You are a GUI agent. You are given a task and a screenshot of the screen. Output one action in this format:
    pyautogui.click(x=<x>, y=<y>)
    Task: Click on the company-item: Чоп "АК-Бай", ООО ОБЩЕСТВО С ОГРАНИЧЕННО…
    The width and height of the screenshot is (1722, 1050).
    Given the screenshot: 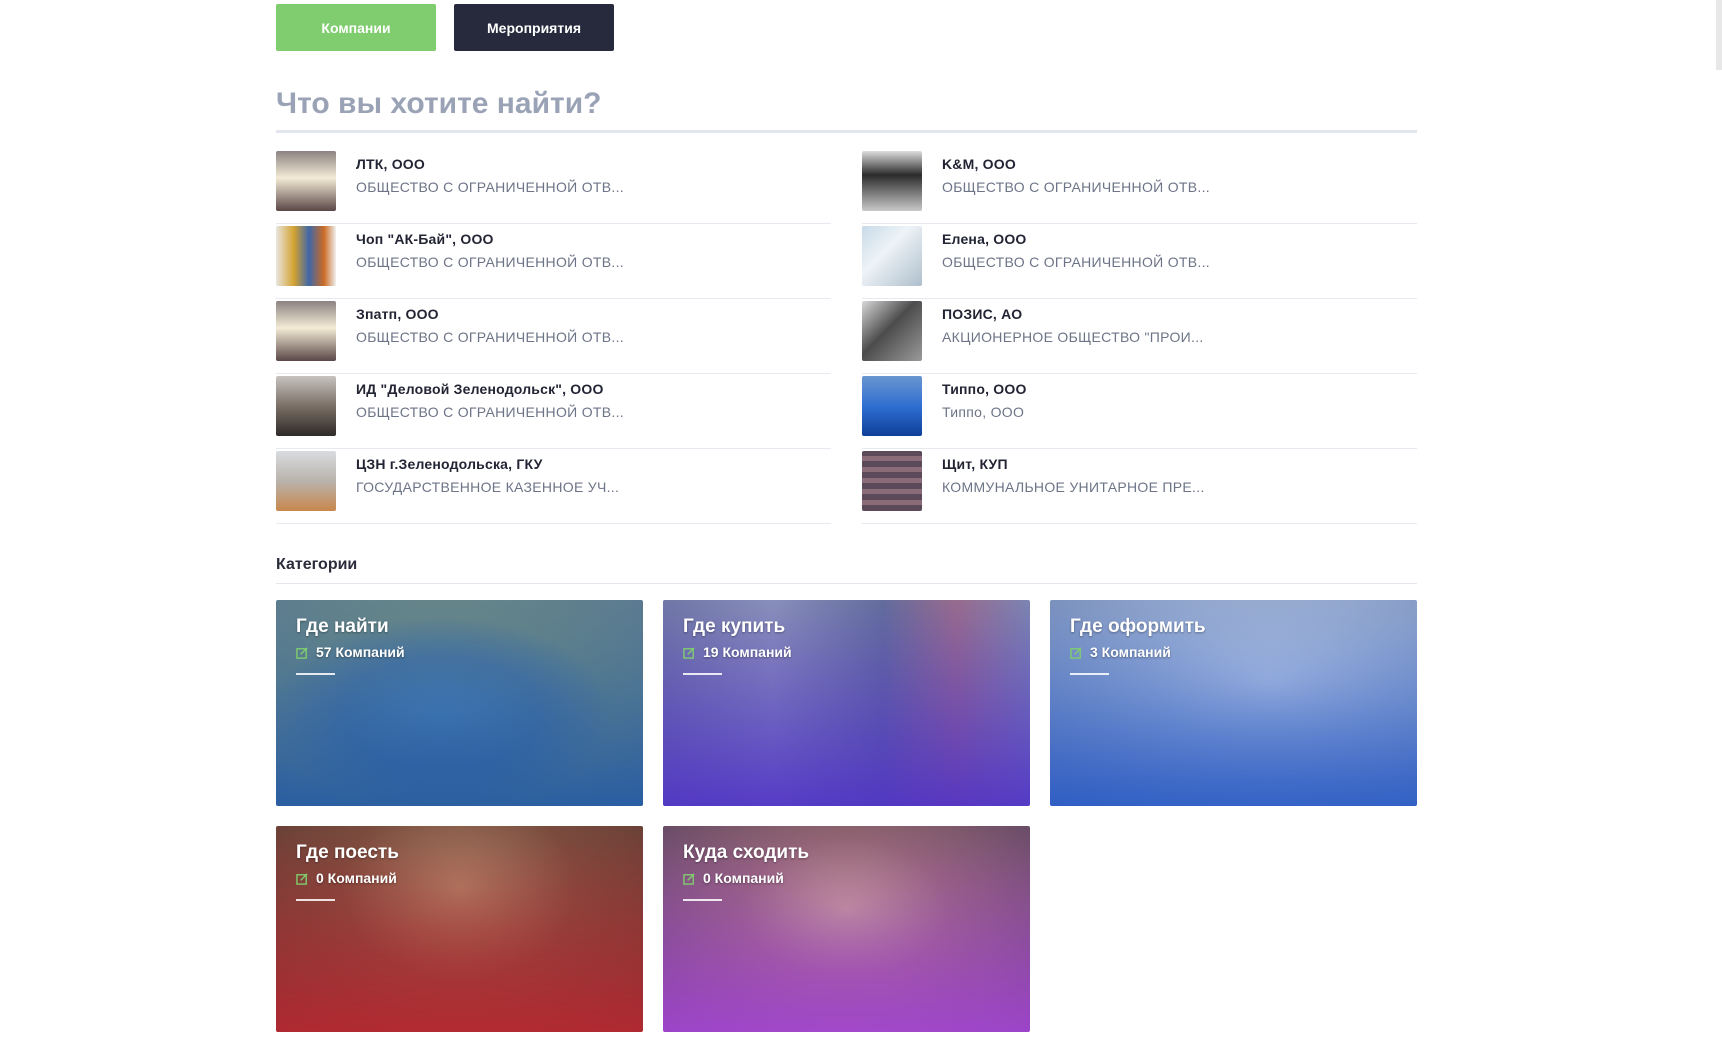 What is the action you would take?
    pyautogui.click(x=553, y=261)
    